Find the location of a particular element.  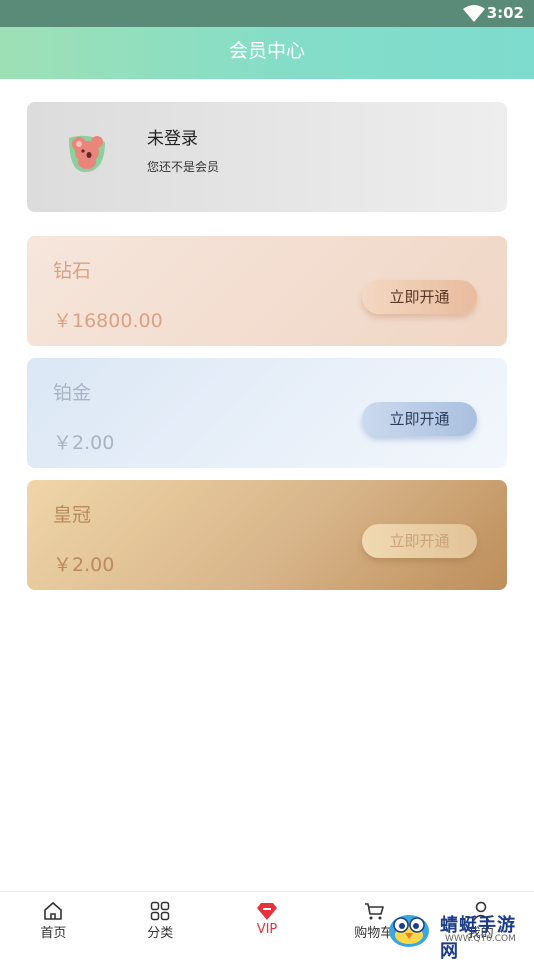

app-header: 会员中心 is located at coordinates (267, 53).